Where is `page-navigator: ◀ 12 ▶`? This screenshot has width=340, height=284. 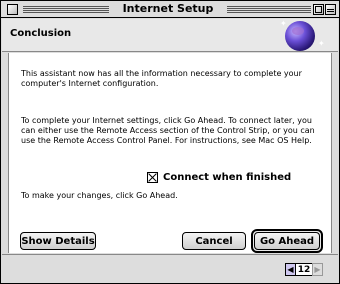
page-navigator: ◀ 12 ▶ is located at coordinates (304, 269).